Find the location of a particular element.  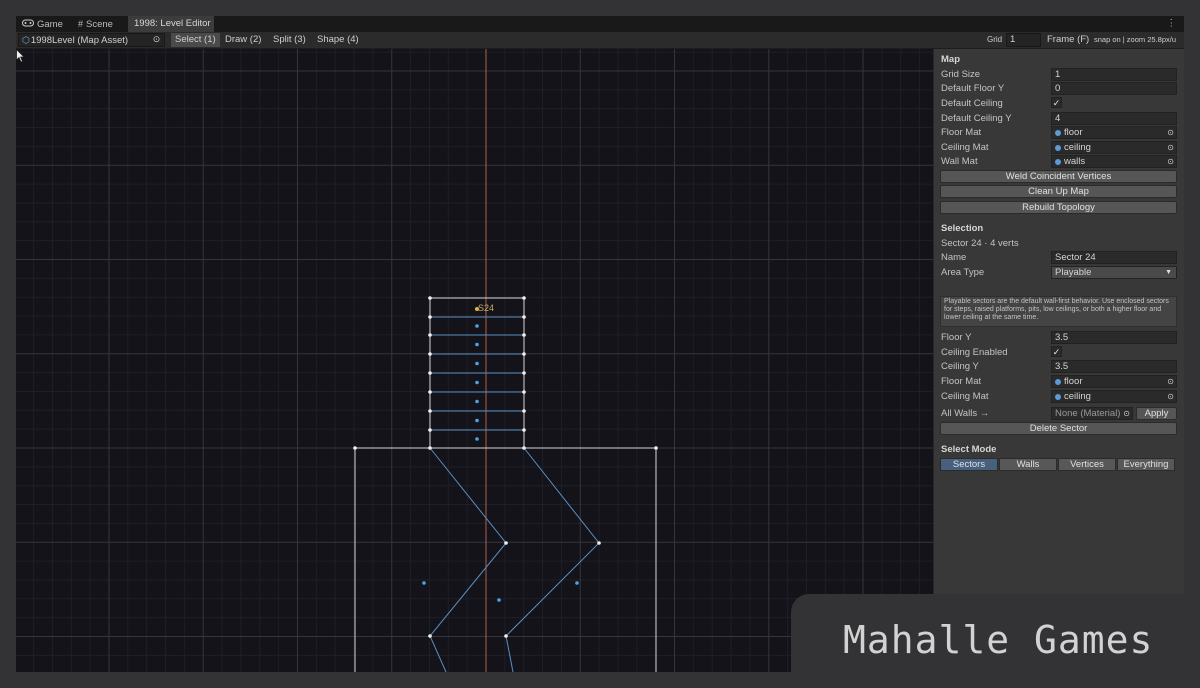

tab-level-editor: 1998: Level Editor is located at coordinates (171, 24).